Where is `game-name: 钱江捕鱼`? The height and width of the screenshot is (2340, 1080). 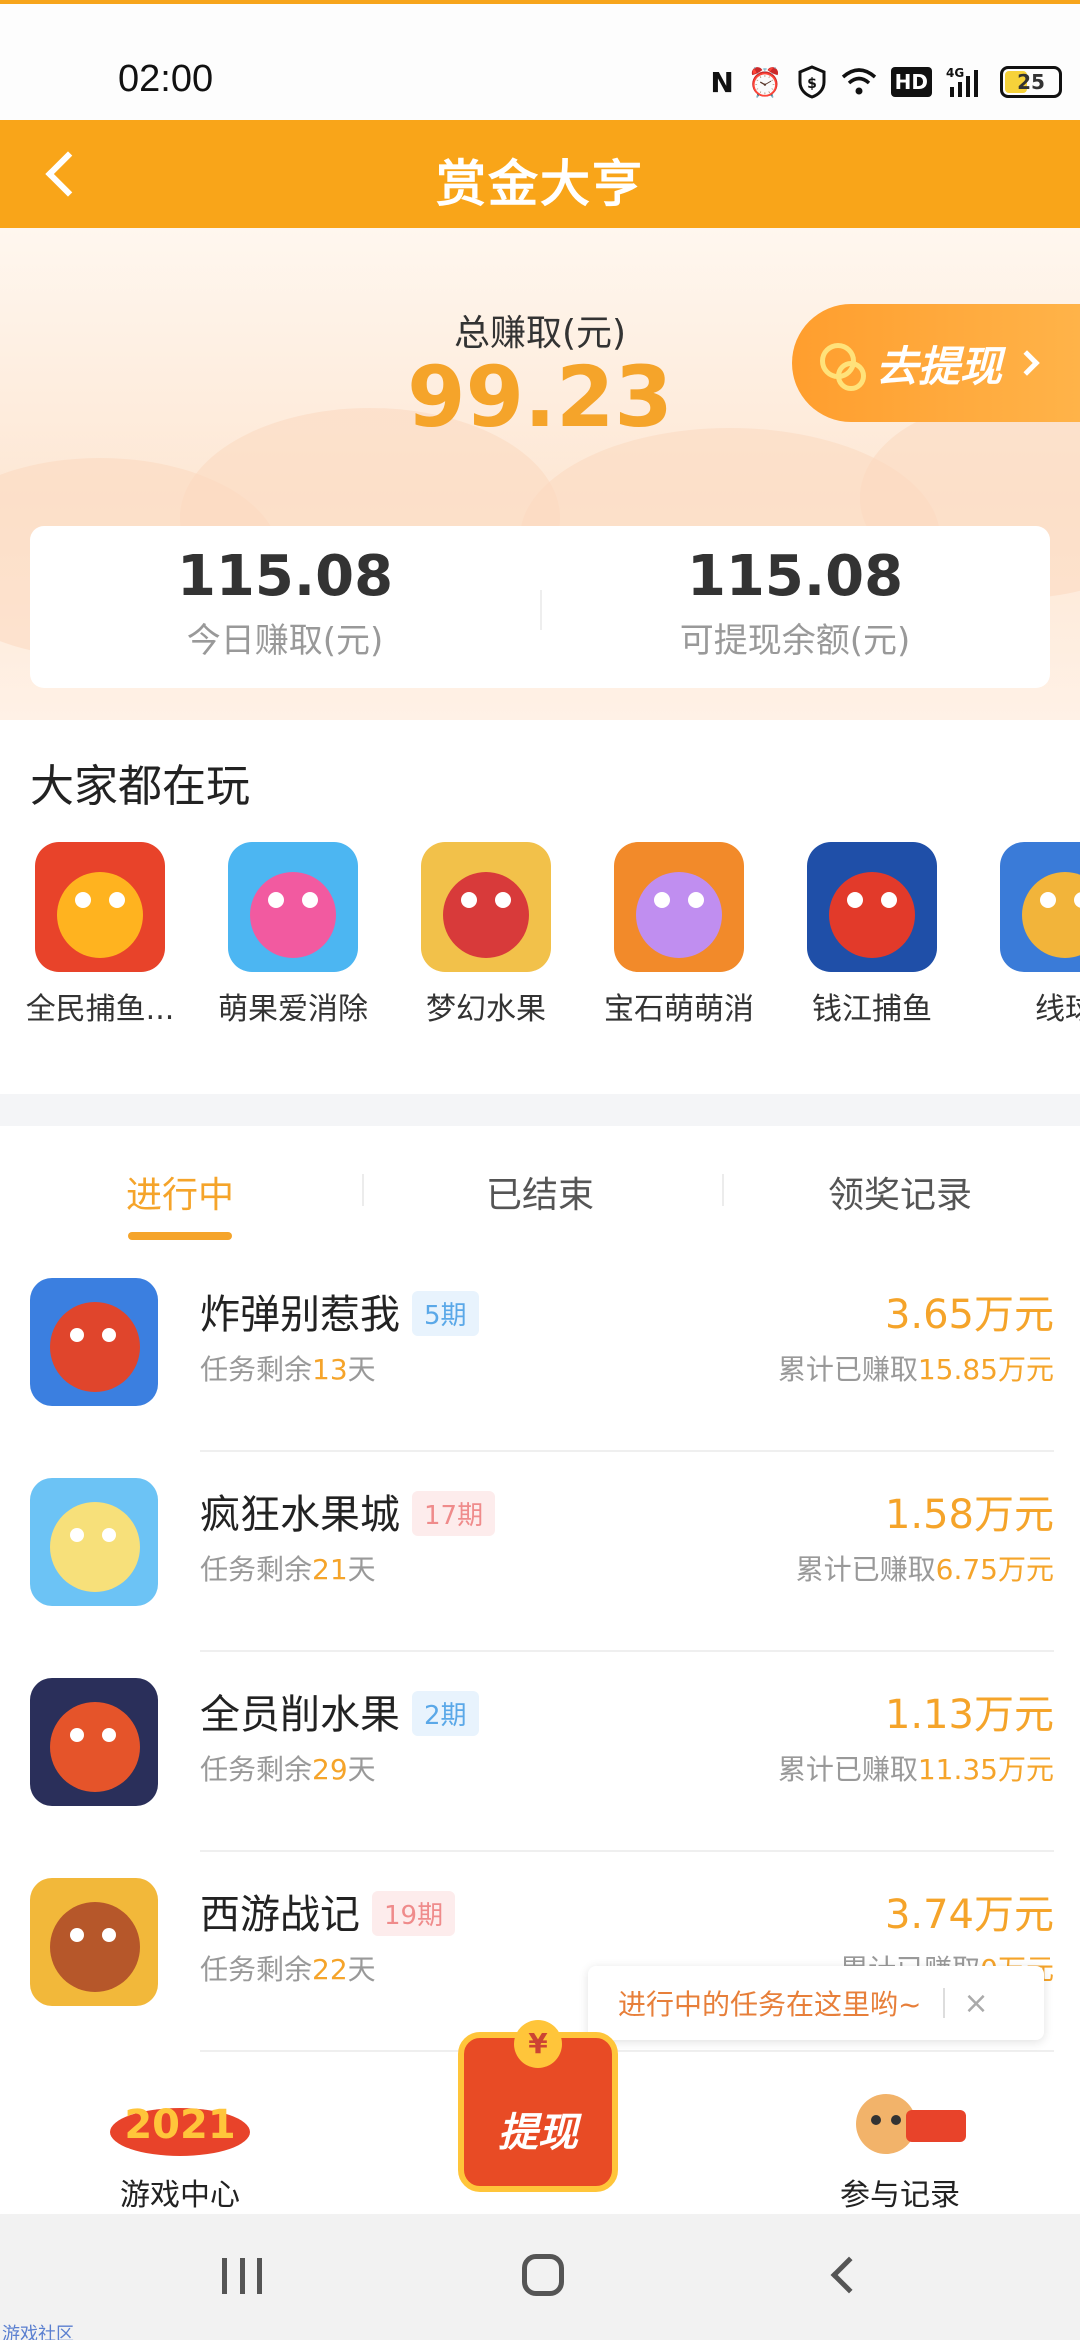
game-name: 钱江捕鱼 is located at coordinates (872, 1009).